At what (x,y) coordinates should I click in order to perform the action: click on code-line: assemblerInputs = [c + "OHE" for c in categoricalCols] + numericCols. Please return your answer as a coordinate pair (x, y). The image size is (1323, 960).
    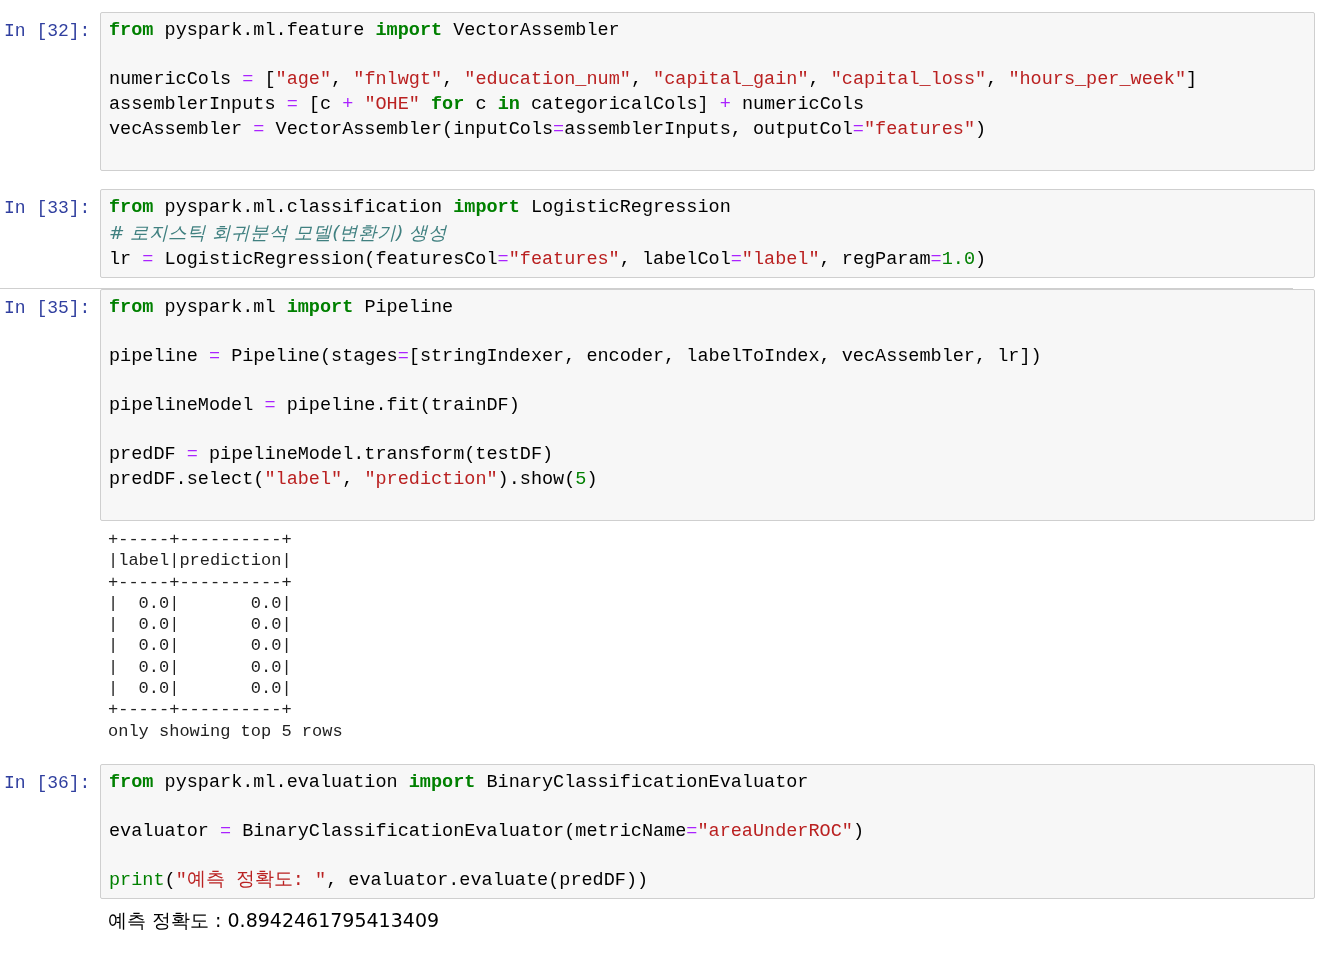
    Looking at the image, I should click on (487, 105).